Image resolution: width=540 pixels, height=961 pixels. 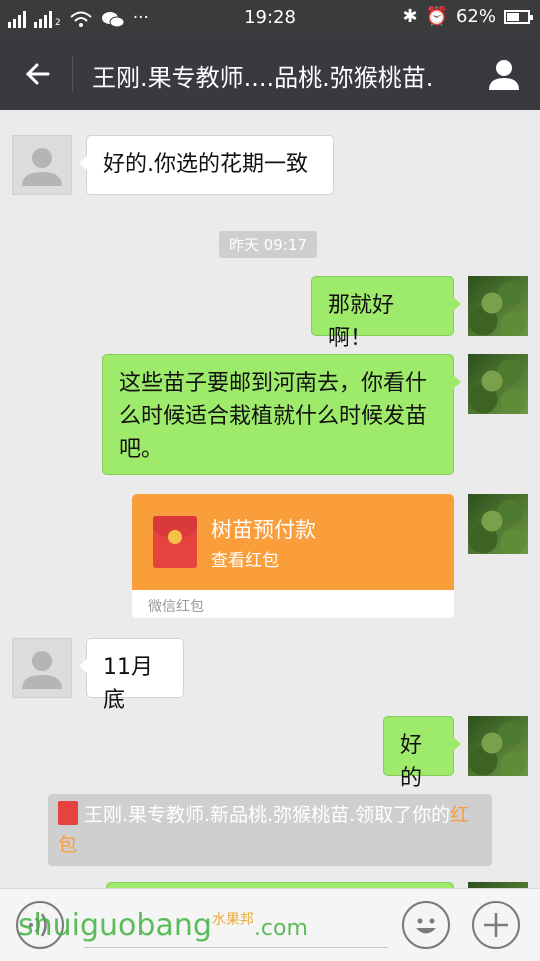 I want to click on message-bubble-incoming: 11月底, so click(x=131, y=675).